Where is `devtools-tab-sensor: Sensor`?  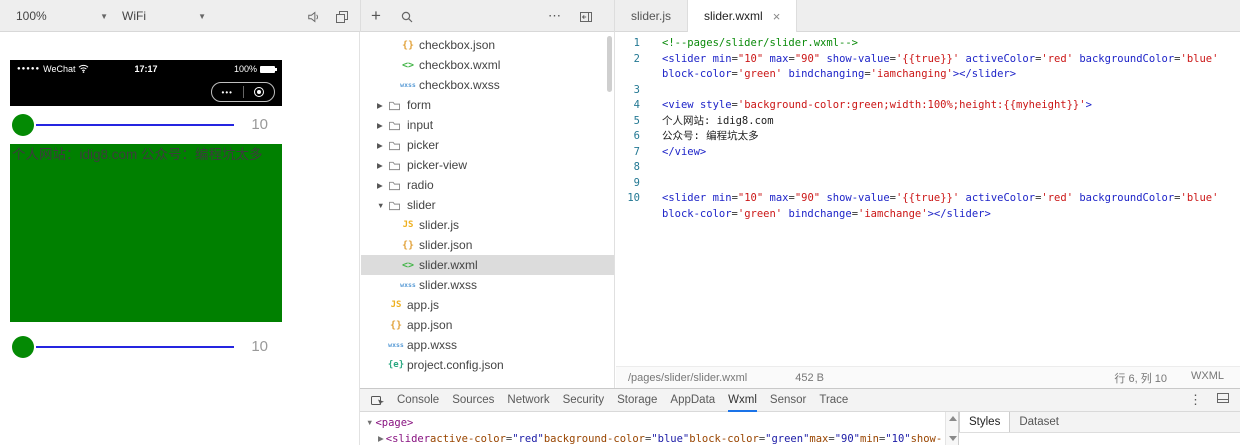
devtools-tab-sensor: Sensor is located at coordinates (788, 400).